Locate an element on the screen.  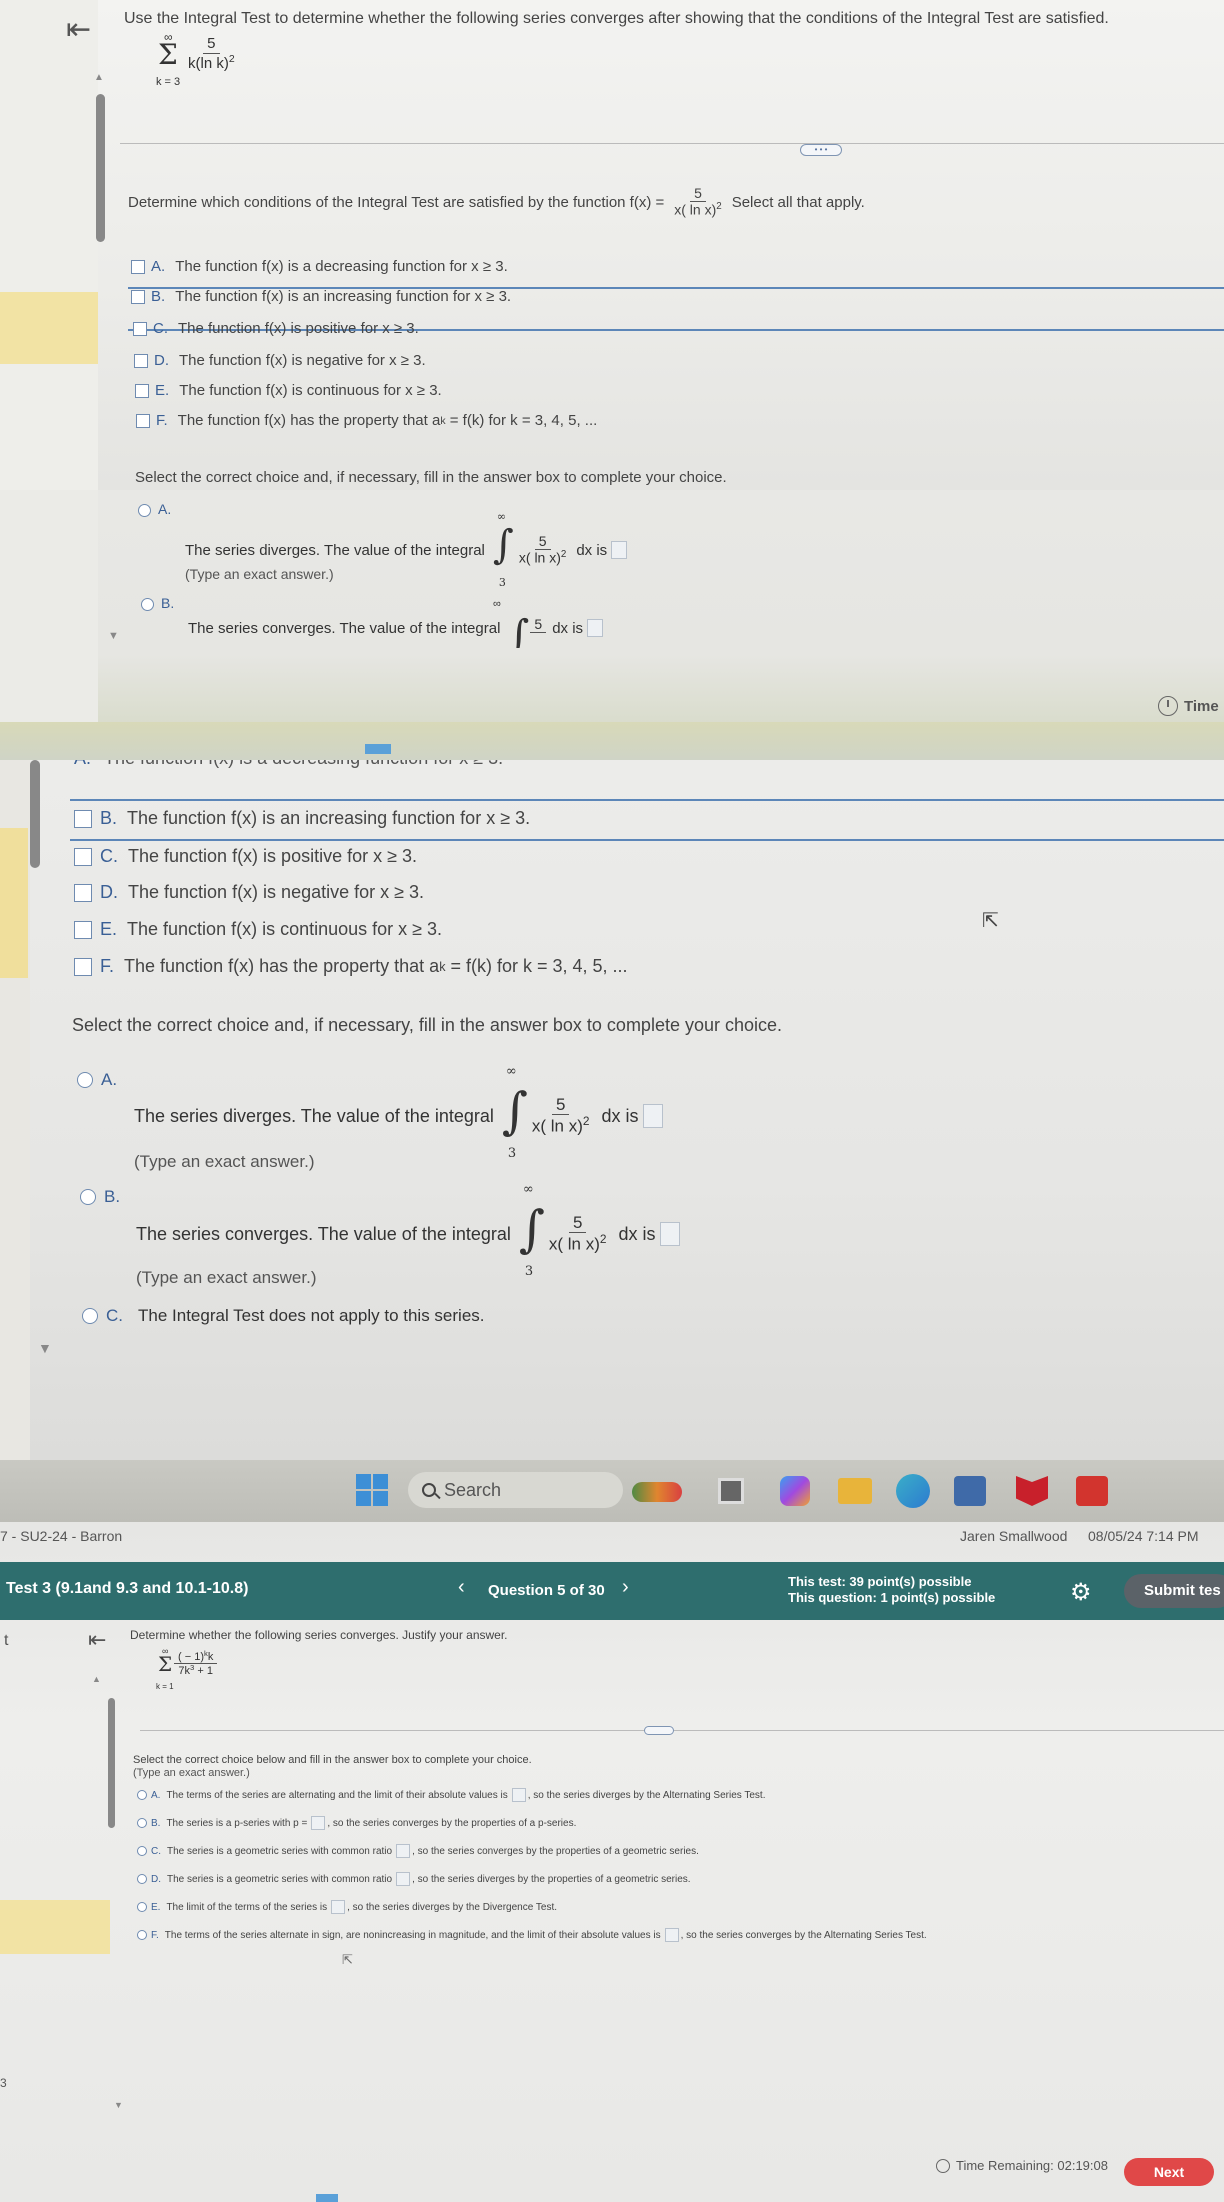
prev-question-button: ‹ is located at coordinates (461, 1587).